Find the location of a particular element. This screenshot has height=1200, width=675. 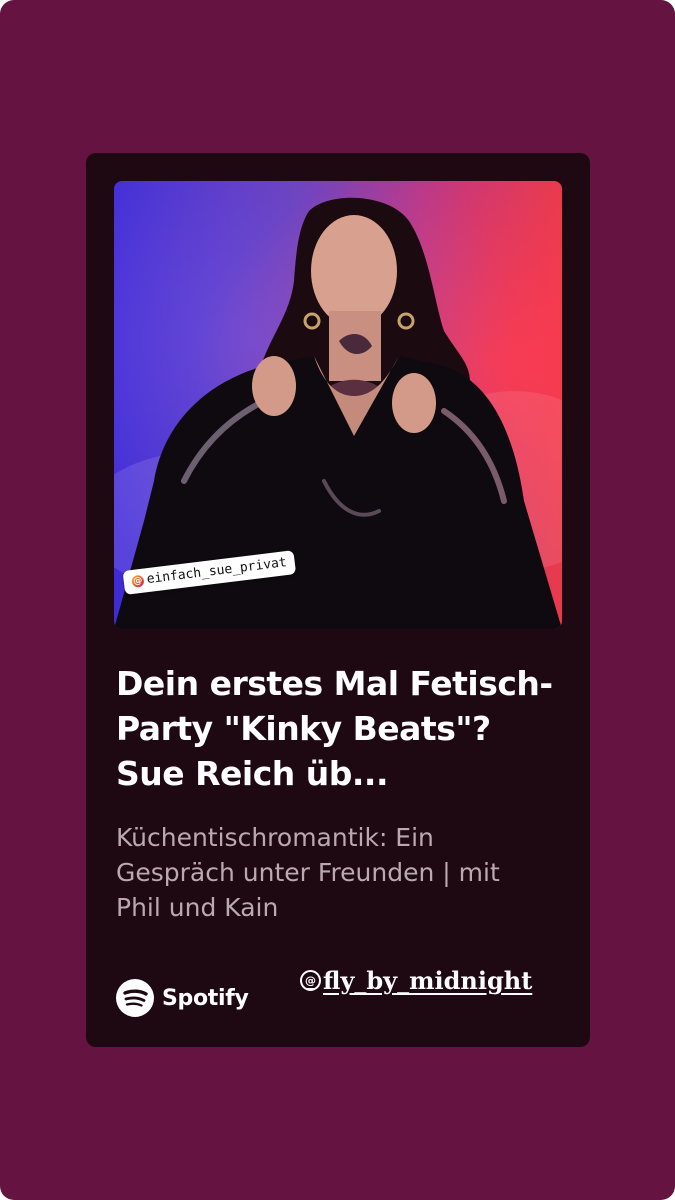

spotify-brand: Spotify is located at coordinates (182, 998).